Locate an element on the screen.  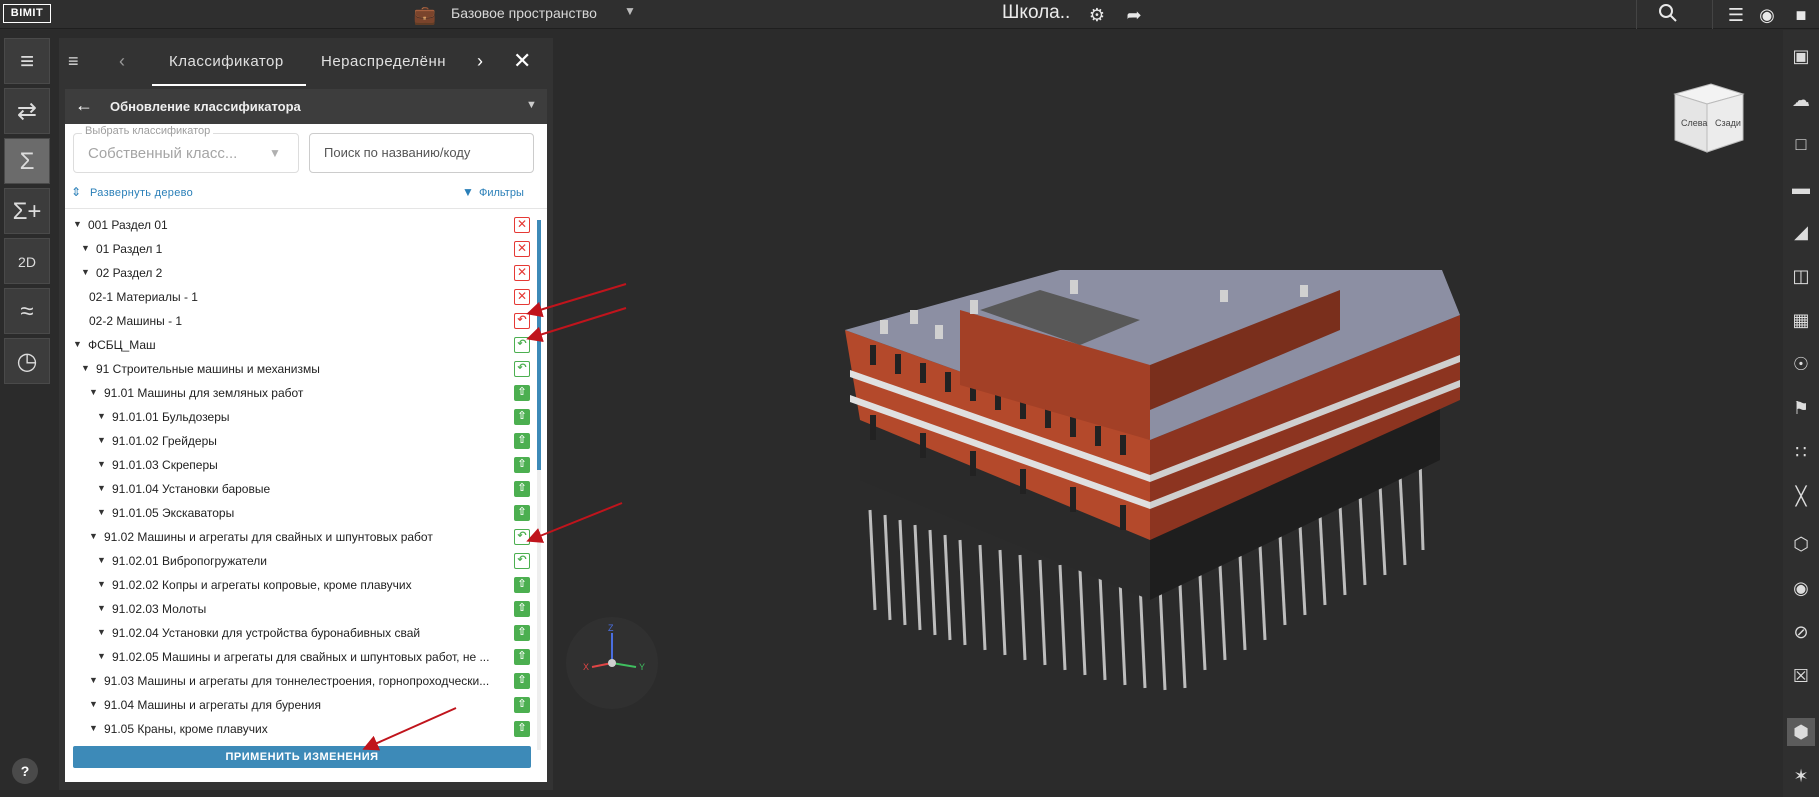
filters-link: Фильтры is located at coordinates (501, 193).